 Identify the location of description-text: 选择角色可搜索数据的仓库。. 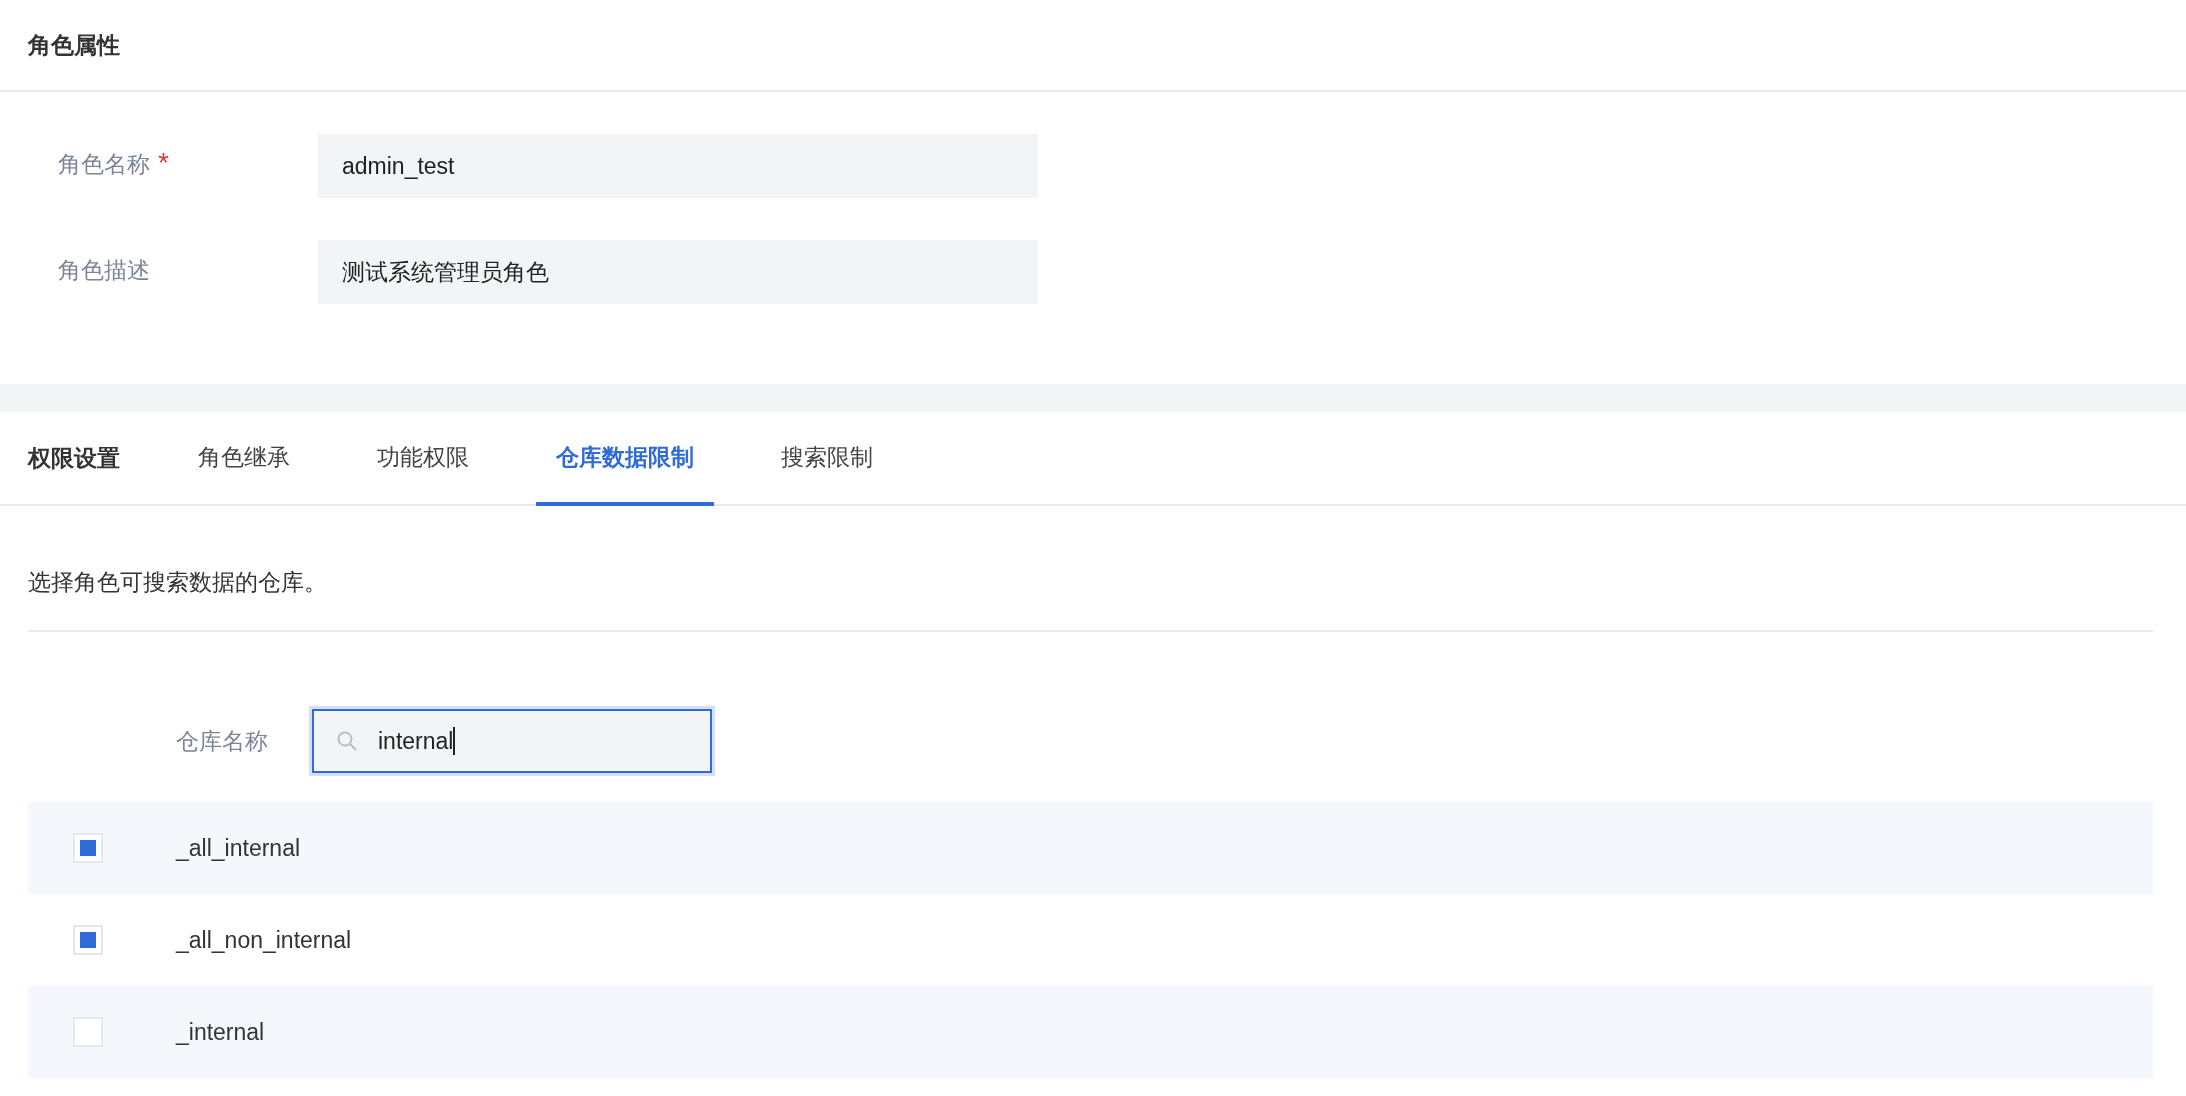
(177, 582).